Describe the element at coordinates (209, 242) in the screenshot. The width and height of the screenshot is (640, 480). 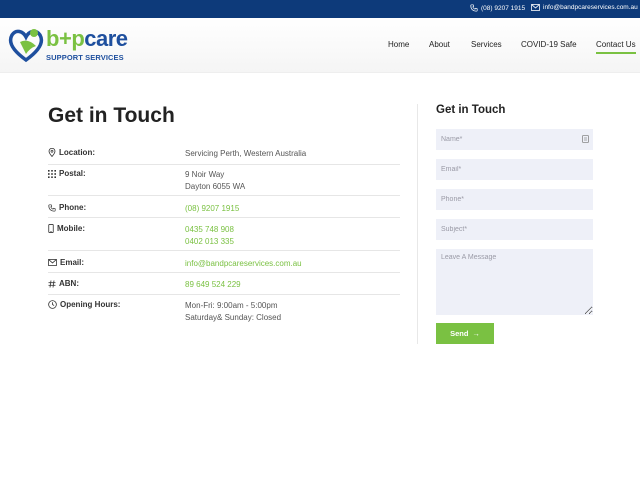
I see `mobile-link-2: 0402 013 335` at that location.